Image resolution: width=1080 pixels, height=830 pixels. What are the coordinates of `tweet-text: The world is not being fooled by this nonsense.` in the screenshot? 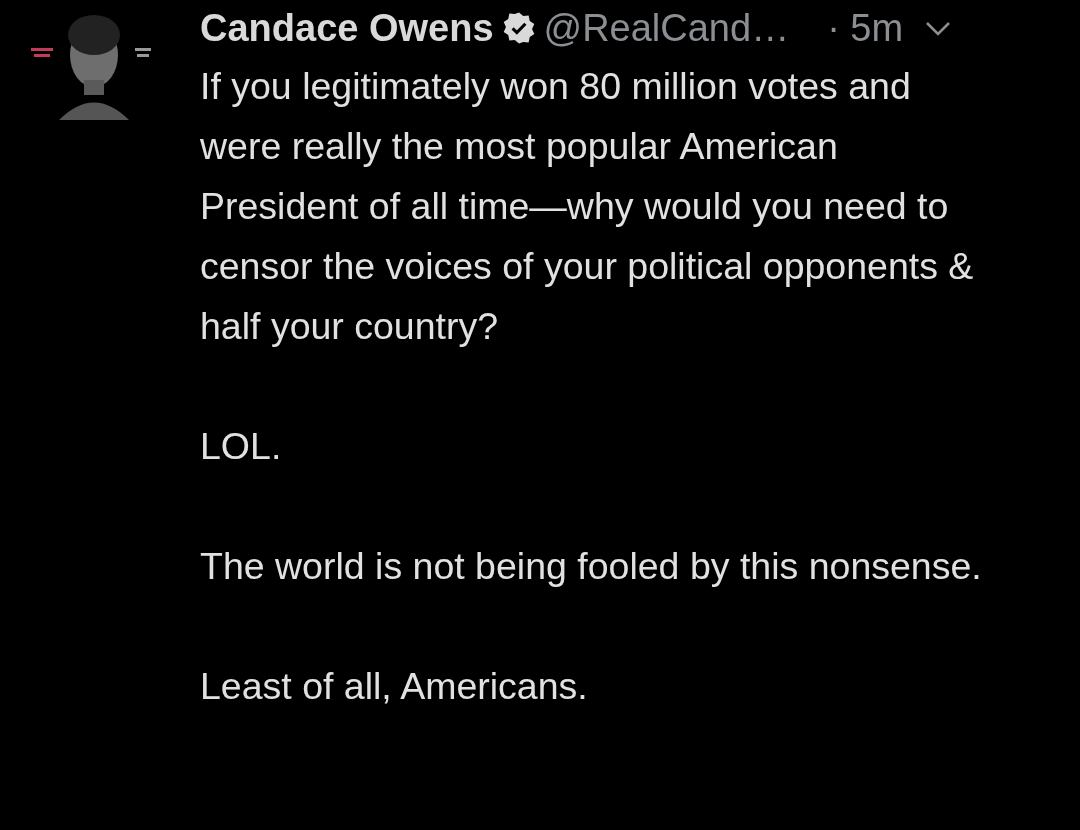 It's located at (591, 566).